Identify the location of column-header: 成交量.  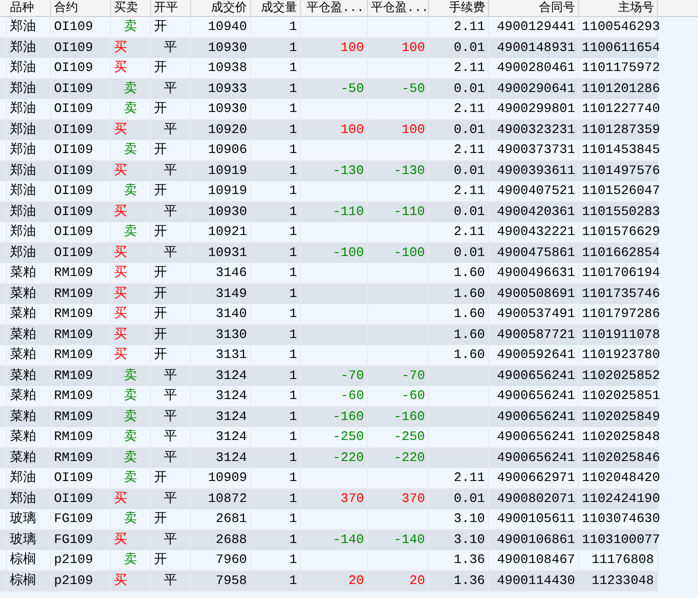
(276, 8).